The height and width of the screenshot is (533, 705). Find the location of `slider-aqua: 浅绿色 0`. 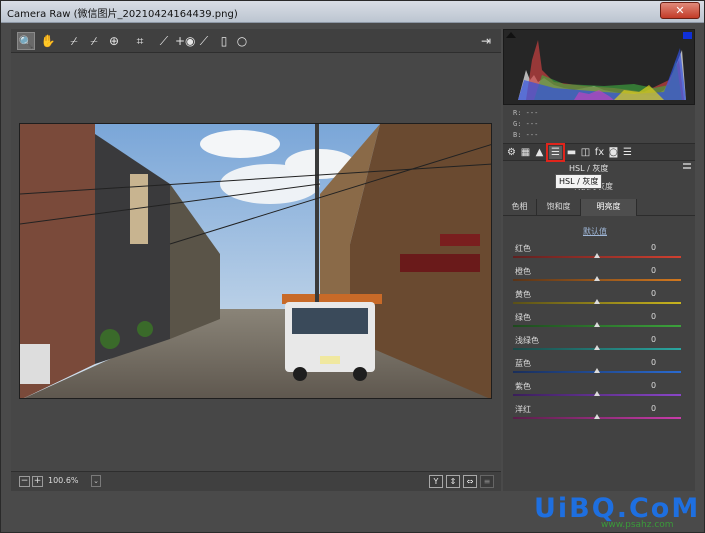

slider-aqua: 浅绿色 0 is located at coordinates (599, 346).